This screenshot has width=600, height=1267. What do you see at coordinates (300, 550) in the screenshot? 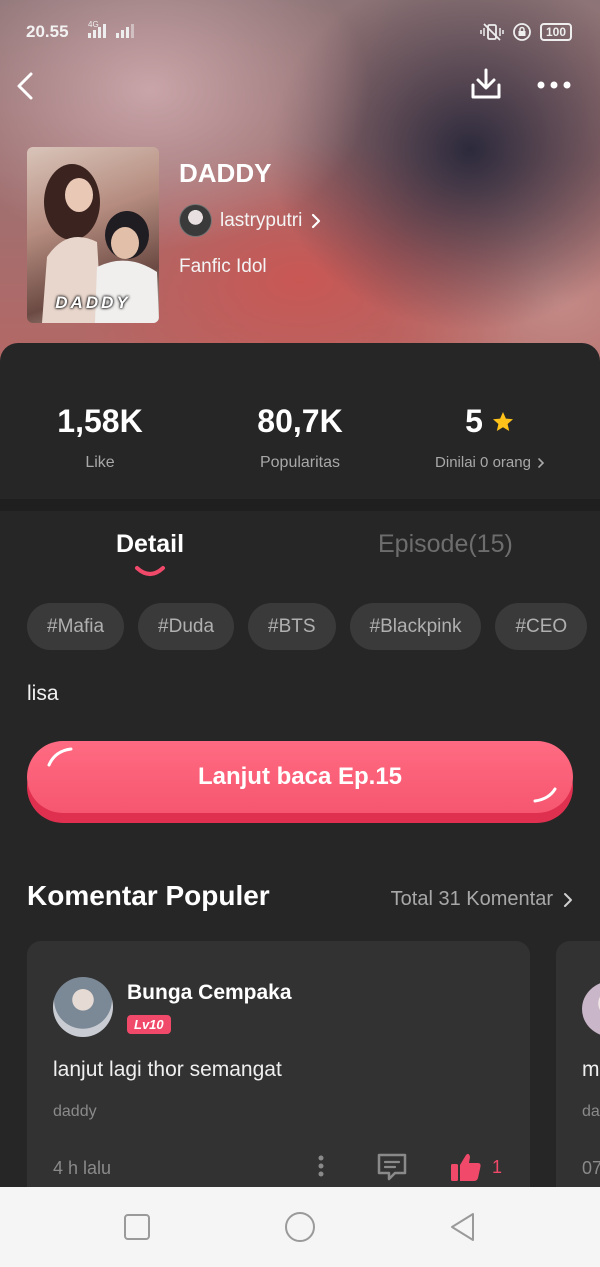
I see `tab-bar: Detail Episode(15)` at bounding box center [300, 550].